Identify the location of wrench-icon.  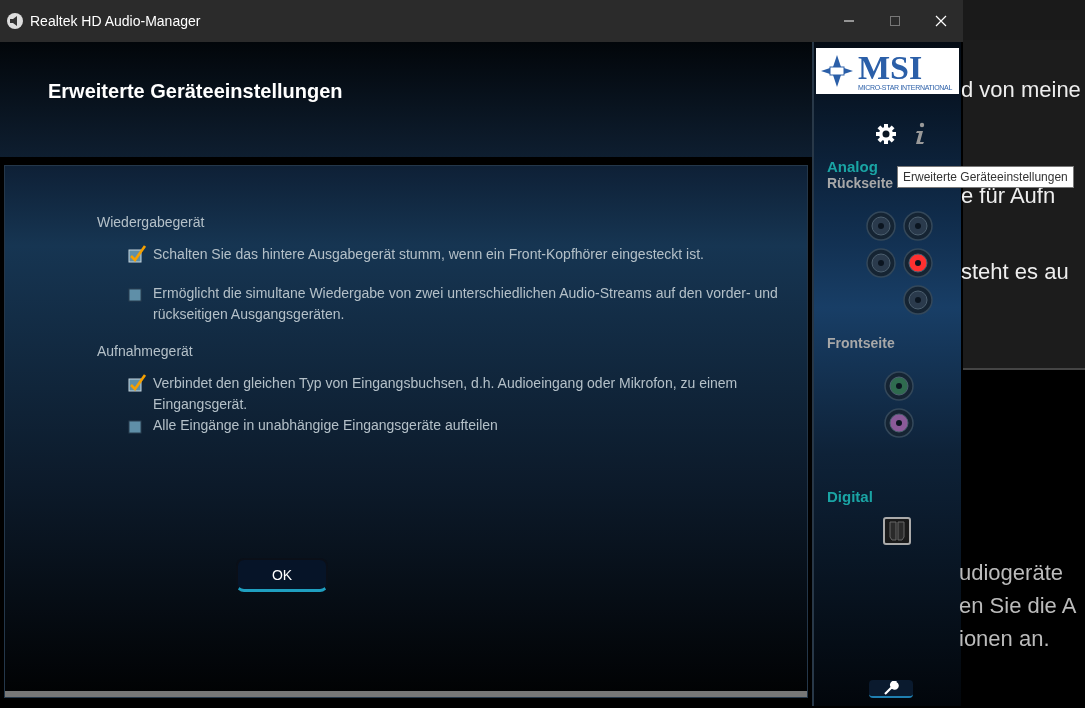
(890, 688).